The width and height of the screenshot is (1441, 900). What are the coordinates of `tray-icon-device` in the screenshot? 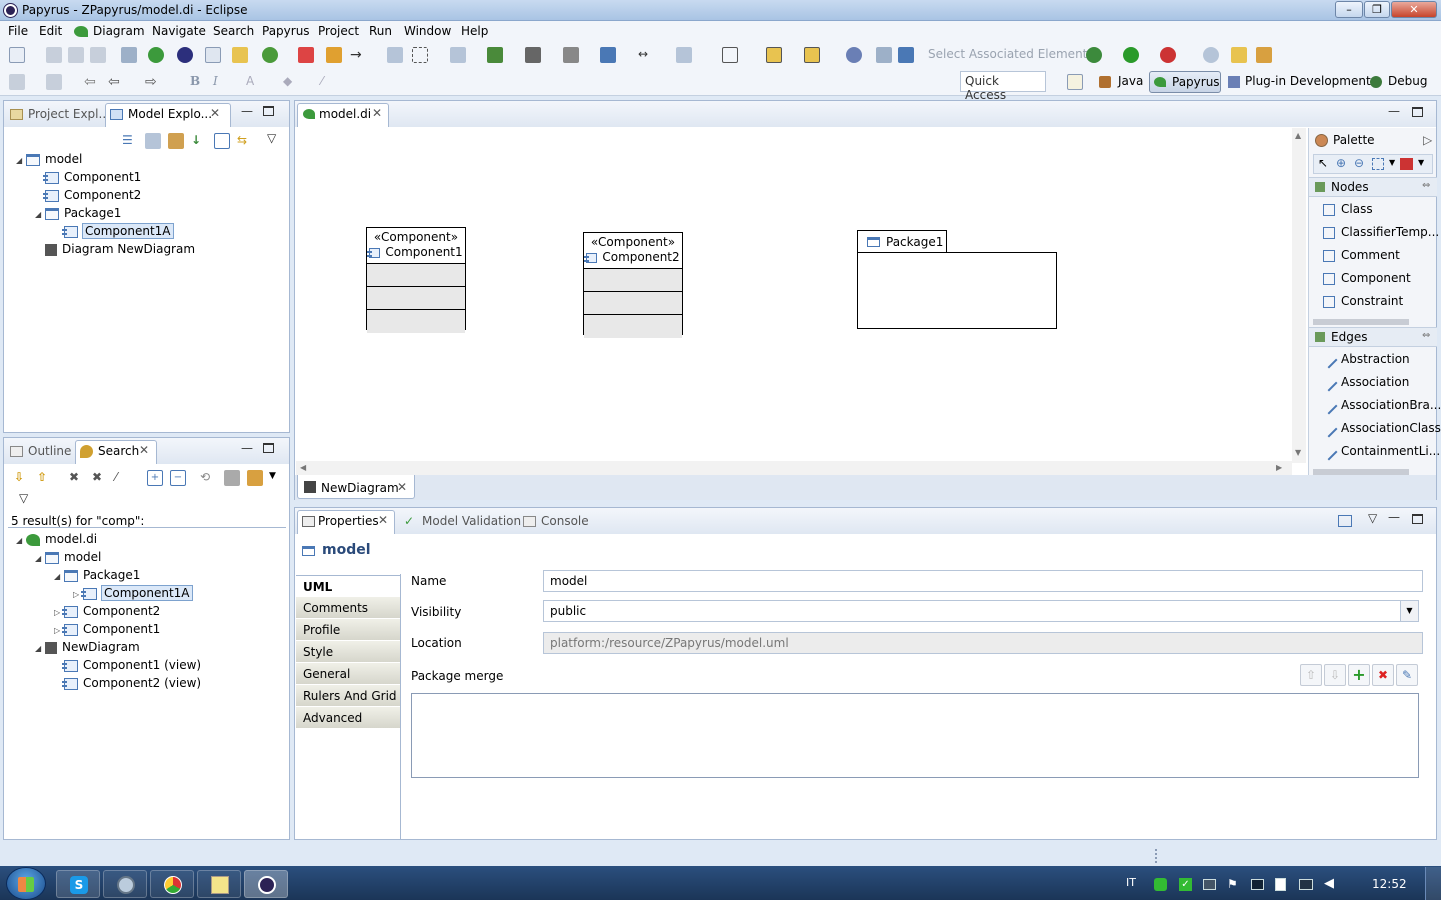 It's located at (1280, 884).